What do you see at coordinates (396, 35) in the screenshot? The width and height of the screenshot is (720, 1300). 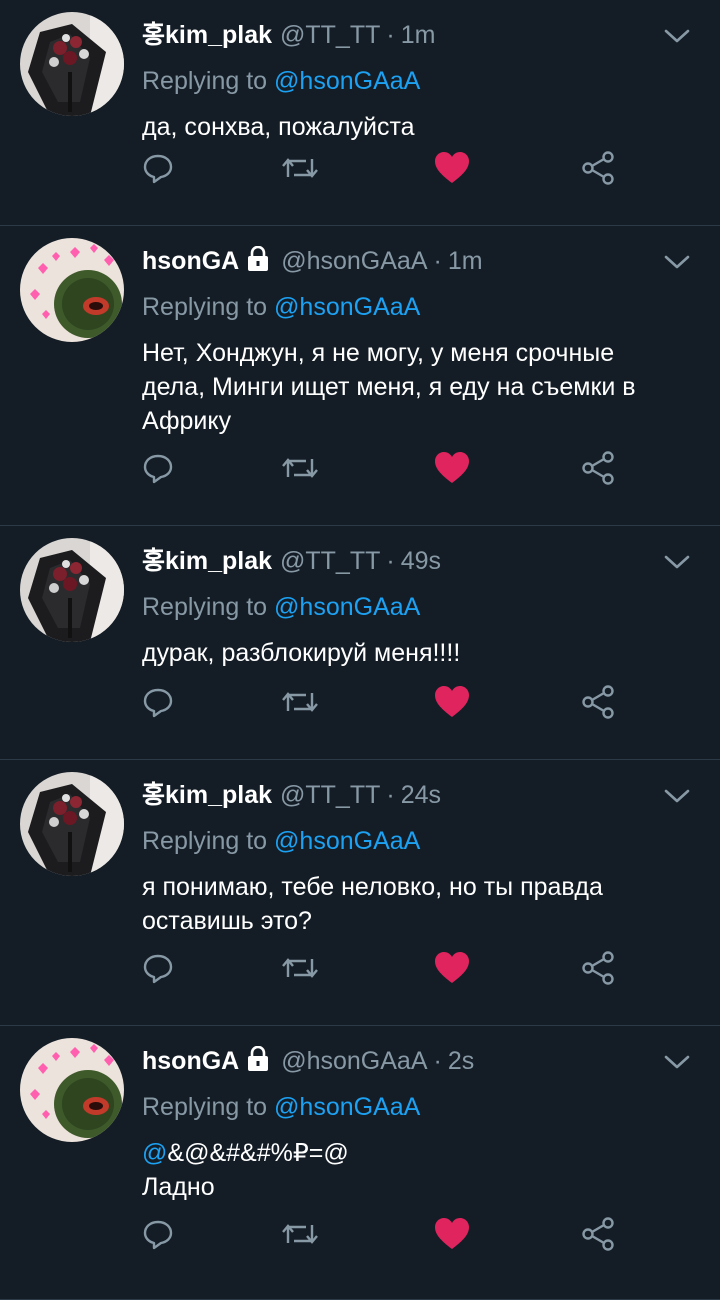 I see `tweet-header: 홍kim_plak @TT_TT · 1m` at bounding box center [396, 35].